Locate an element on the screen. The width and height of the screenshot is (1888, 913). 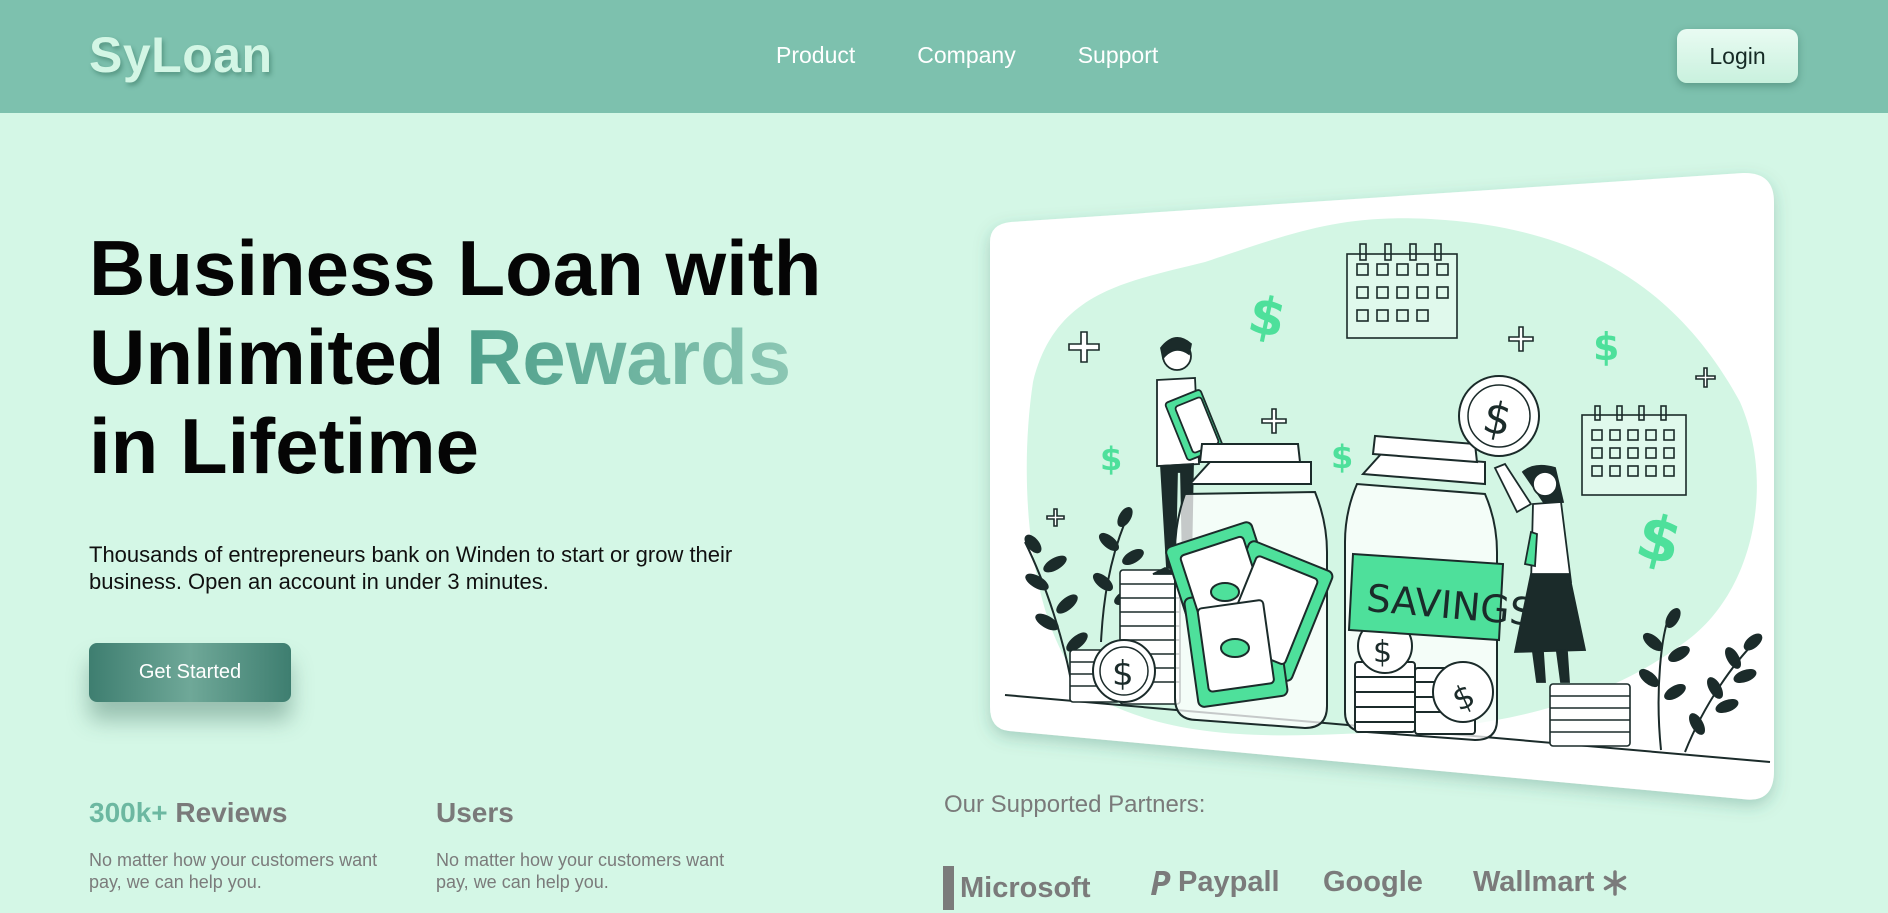
stat-title: Users is located at coordinates (581, 813).